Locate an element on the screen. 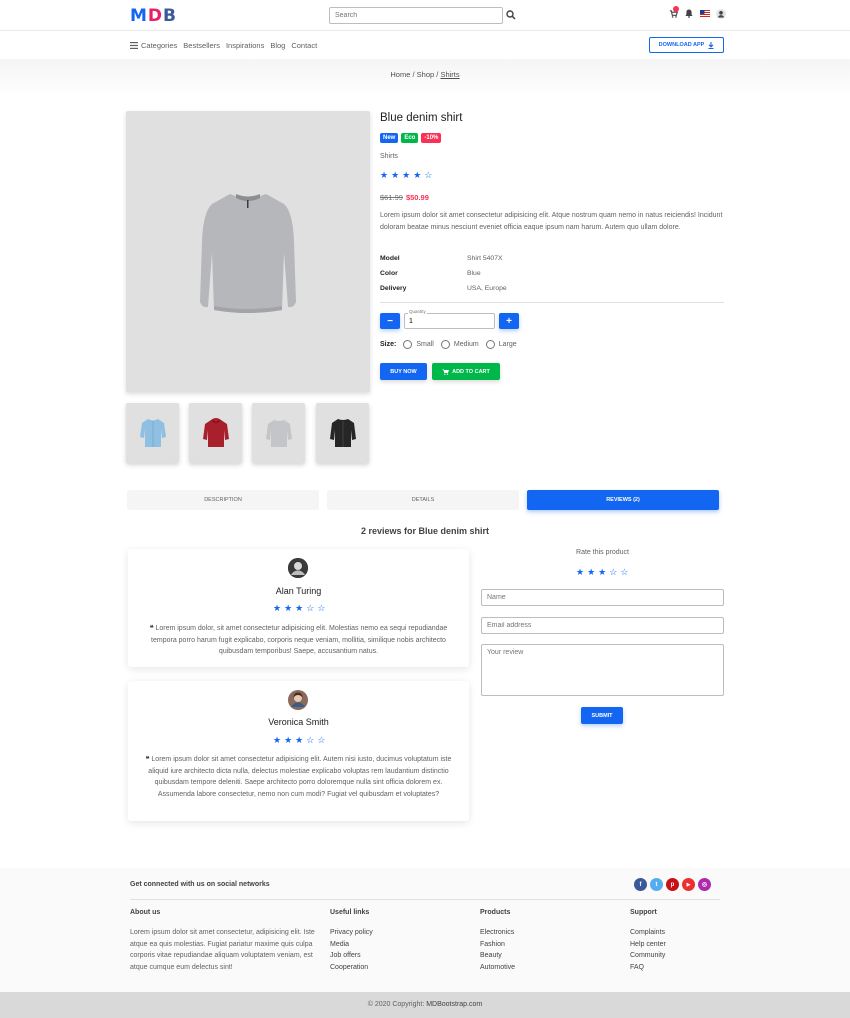 This screenshot has width=850, height=1018. copyright-bar: © 2020 Copyright: MDBootstrap.com is located at coordinates (425, 1005).